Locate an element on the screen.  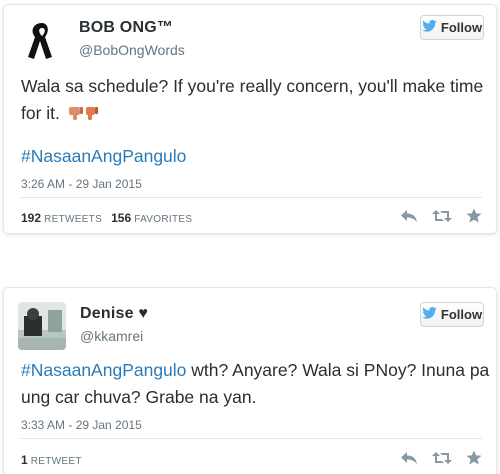
retweet-count: 1 is located at coordinates (24, 460).